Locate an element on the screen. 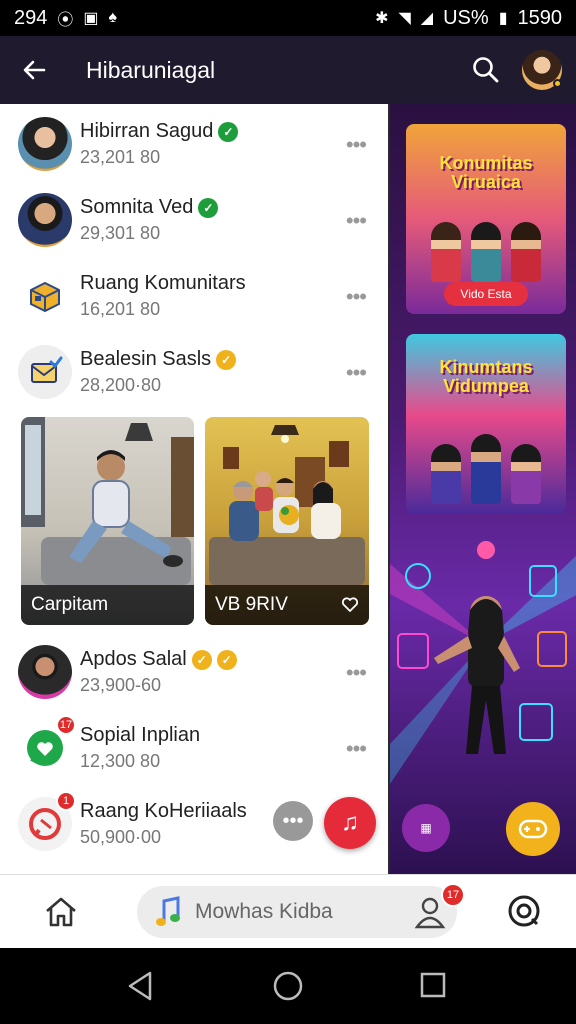 This screenshot has width=576, height=1024. photo-card: VB 9RIV is located at coordinates (287, 521).